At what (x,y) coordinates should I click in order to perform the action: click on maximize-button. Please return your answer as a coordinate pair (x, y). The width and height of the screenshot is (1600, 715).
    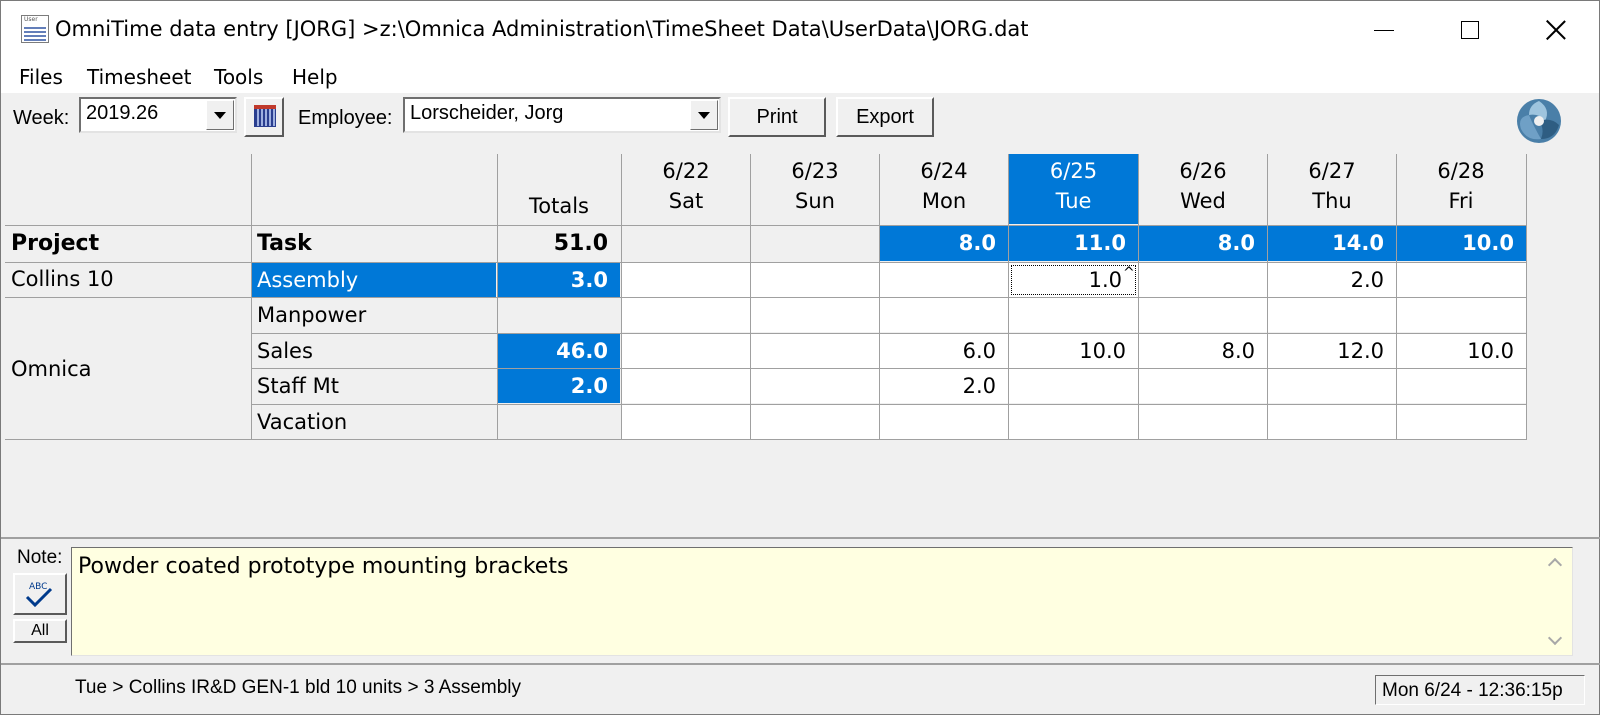
    Looking at the image, I should click on (1470, 30).